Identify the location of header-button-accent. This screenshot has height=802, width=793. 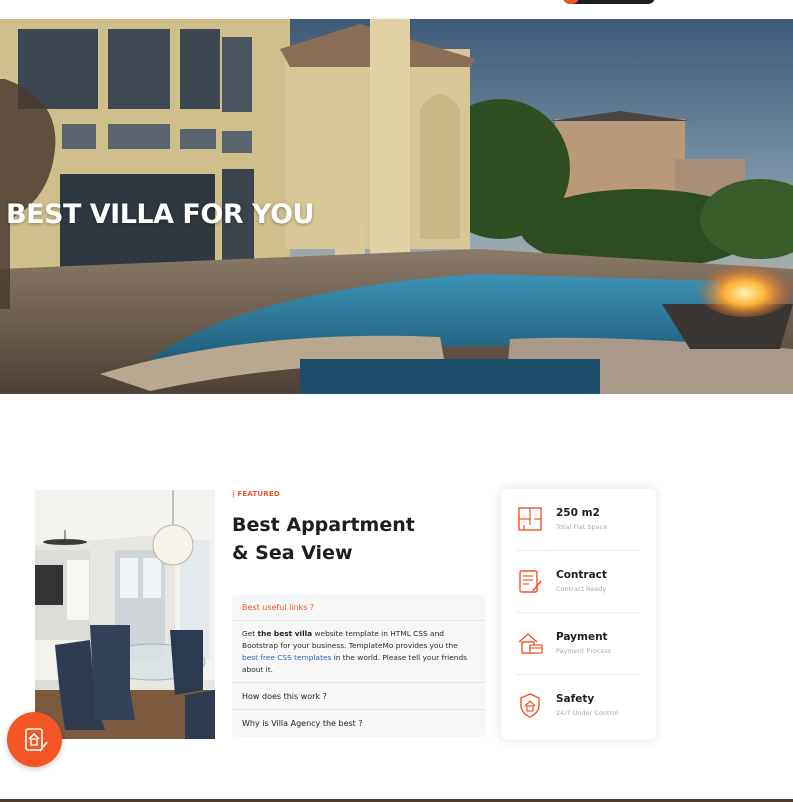
(571, 2).